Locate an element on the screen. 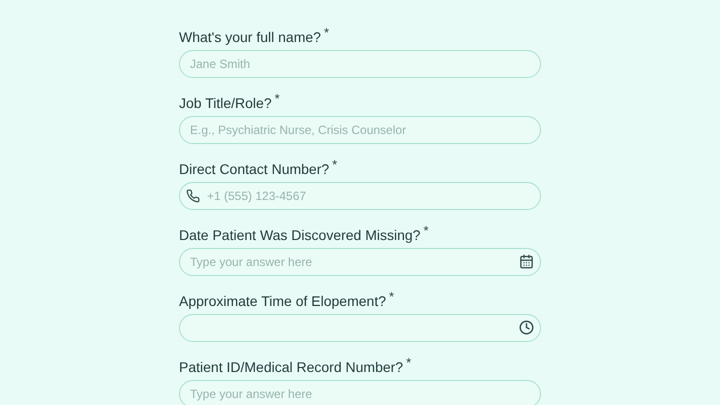  clock-icon is located at coordinates (526, 327).